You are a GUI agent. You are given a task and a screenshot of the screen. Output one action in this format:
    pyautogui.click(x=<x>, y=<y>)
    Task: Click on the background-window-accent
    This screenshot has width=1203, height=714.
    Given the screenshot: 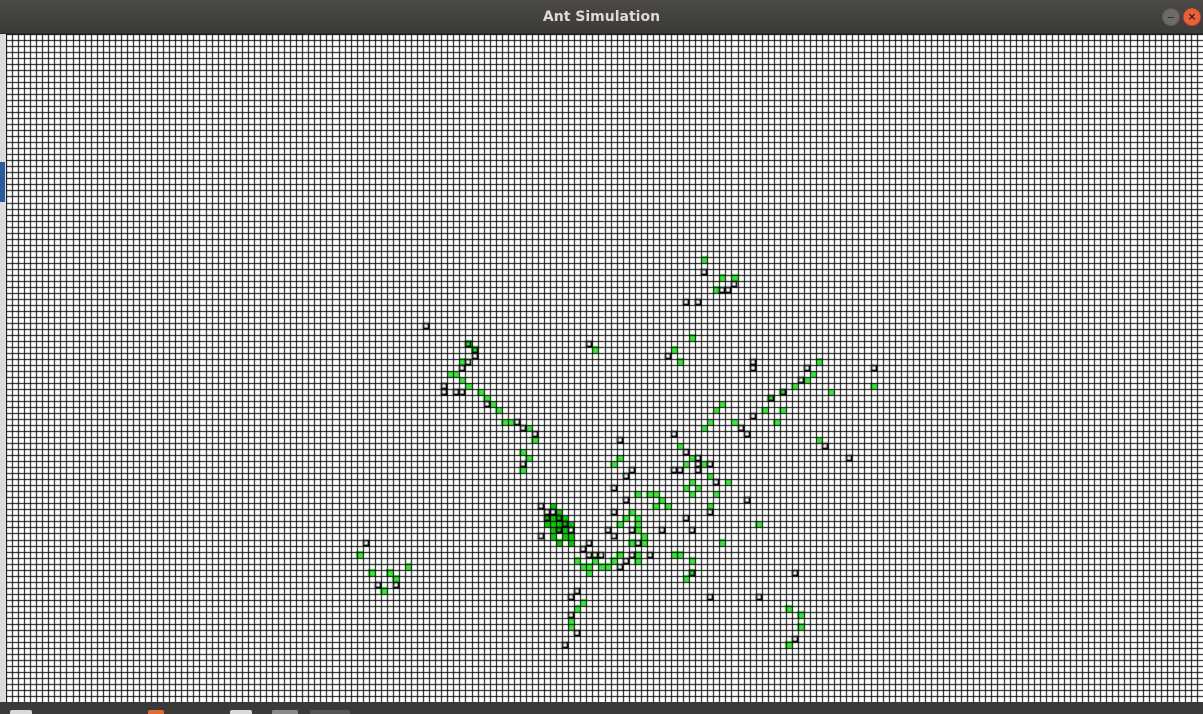 What is the action you would take?
    pyautogui.click(x=2, y=182)
    